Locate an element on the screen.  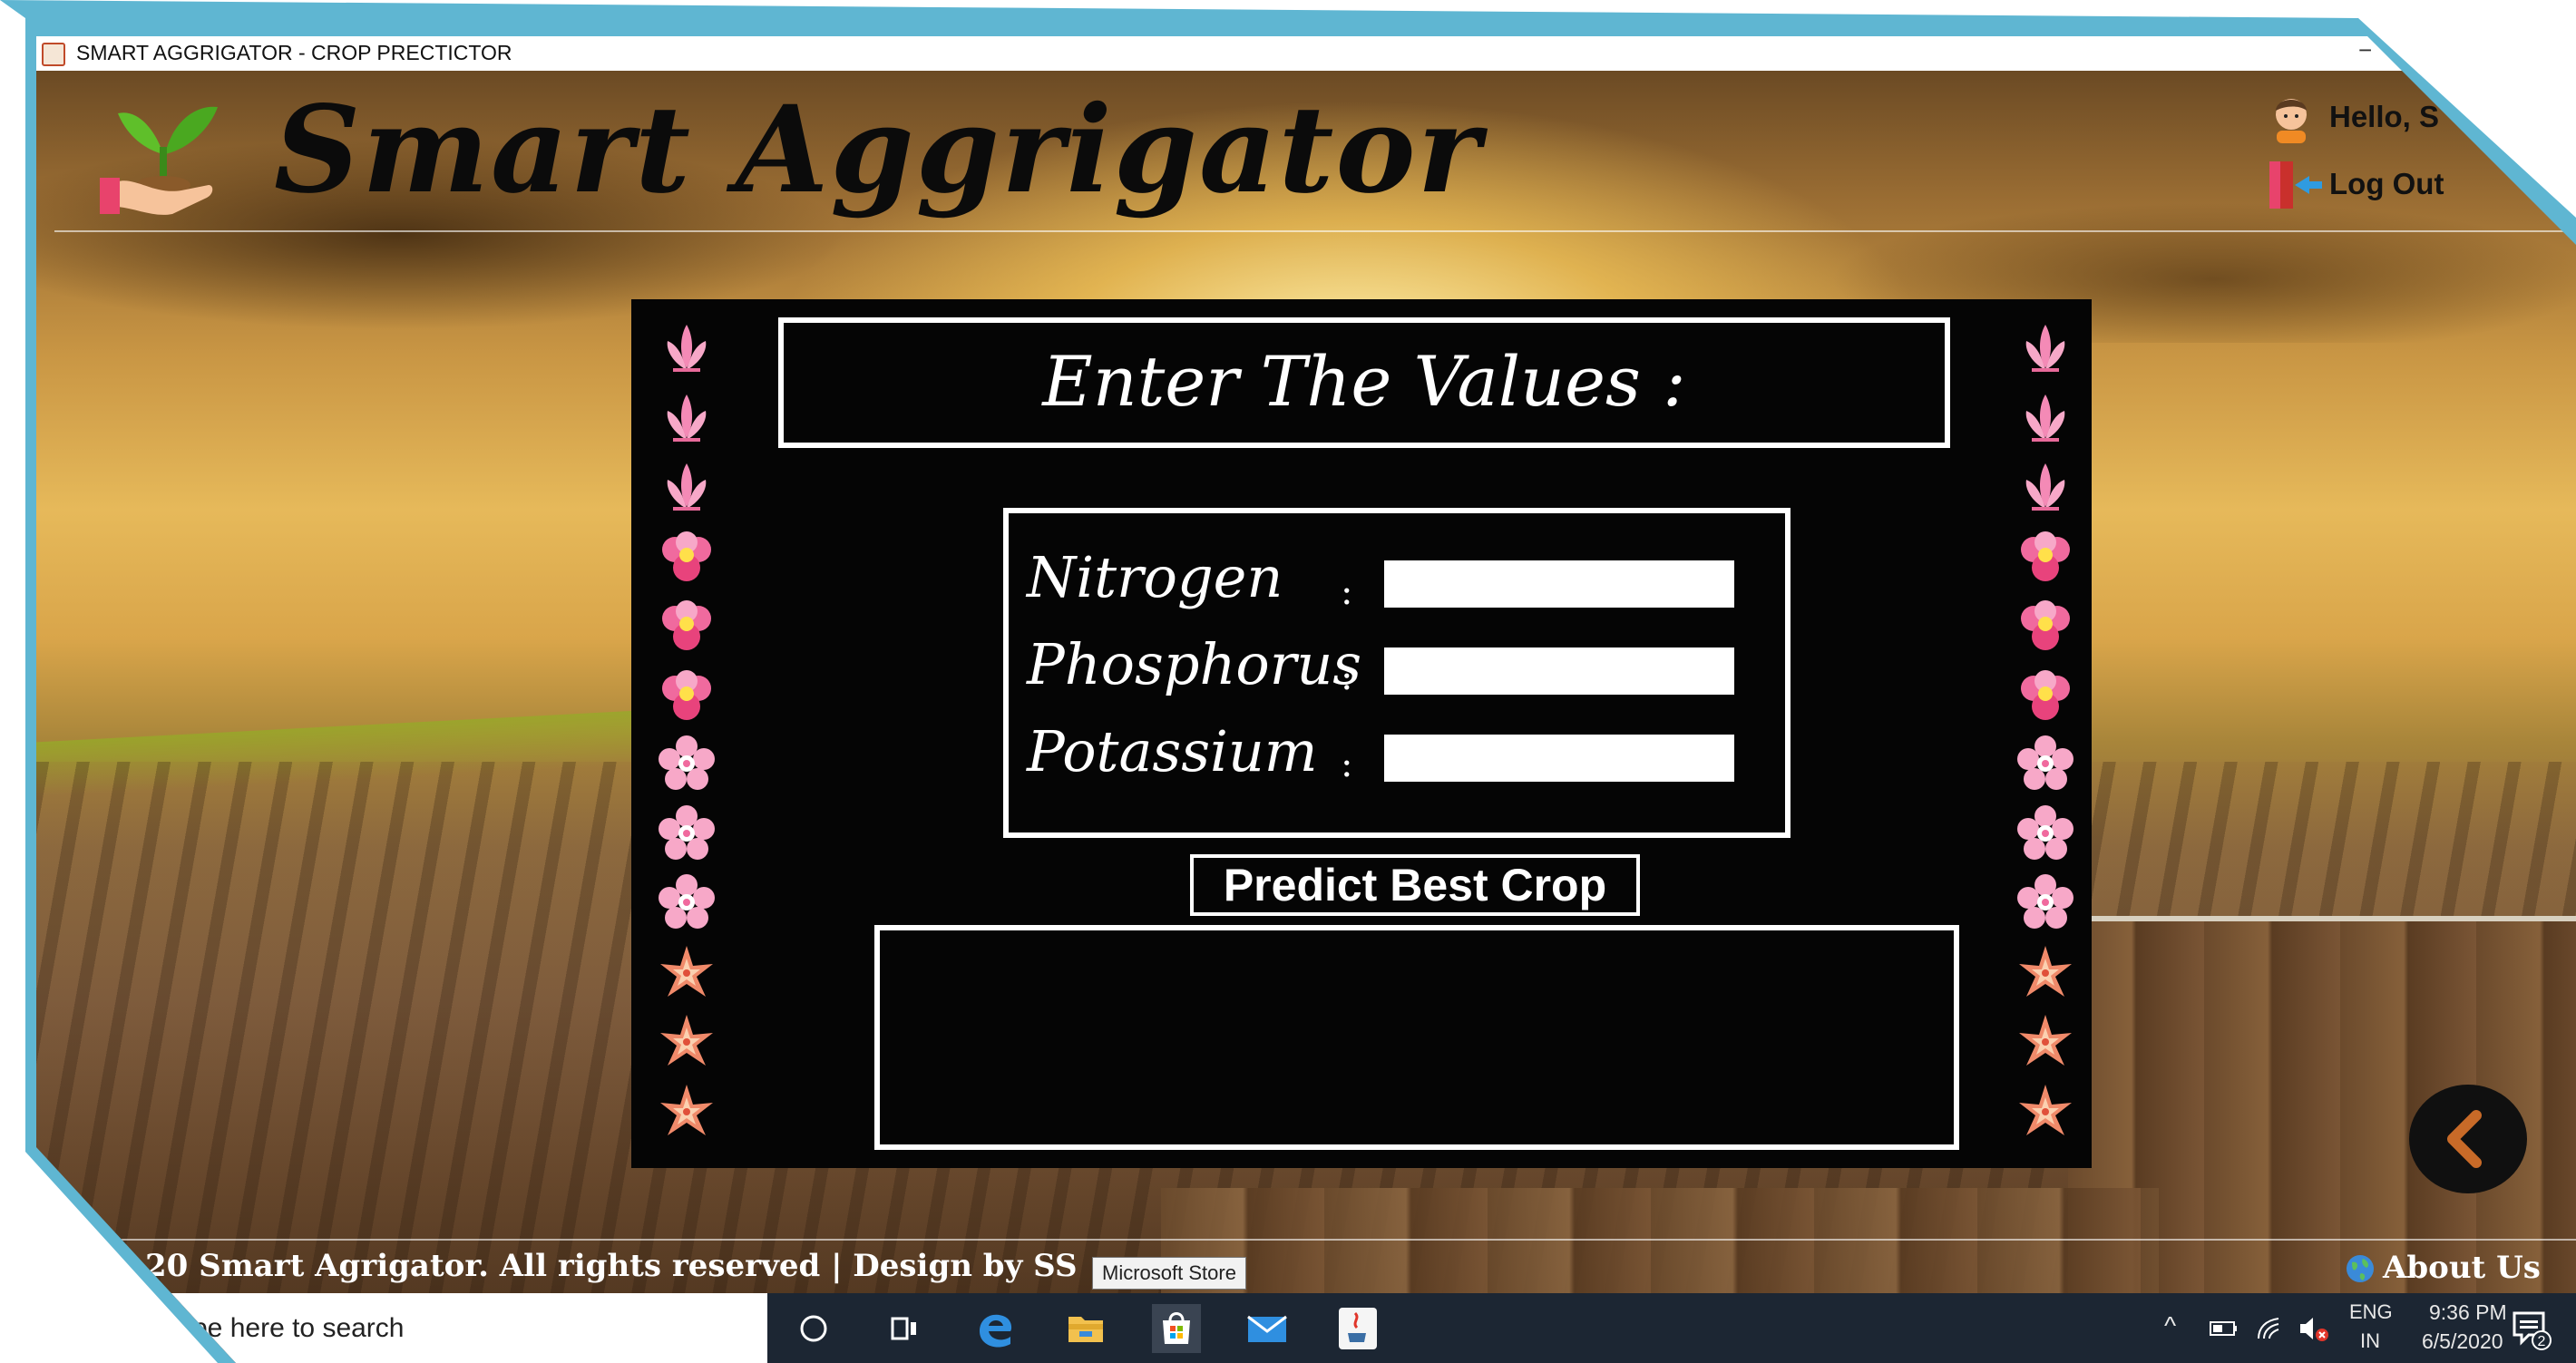
logout-label: Log Out is located at coordinates (2386, 183).